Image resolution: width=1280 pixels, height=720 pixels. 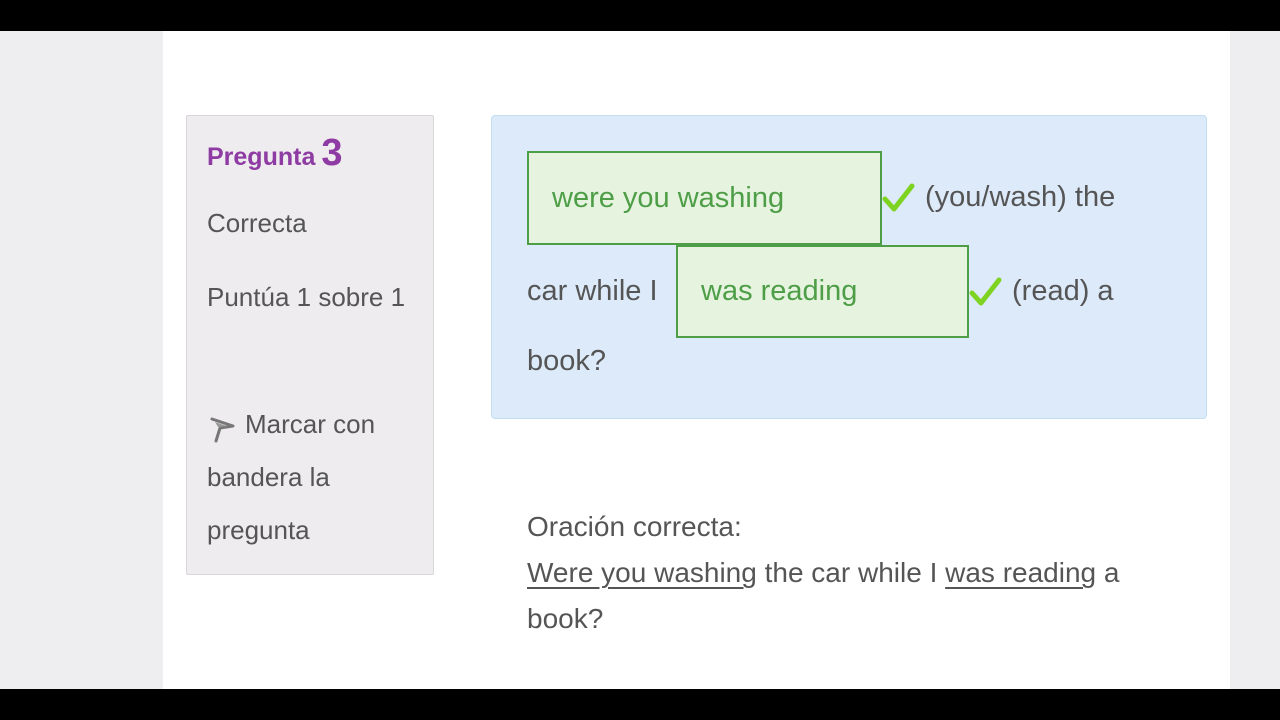 What do you see at coordinates (306, 297) in the screenshot?
I see `question-grade: Puntúa 1 sobre 1` at bounding box center [306, 297].